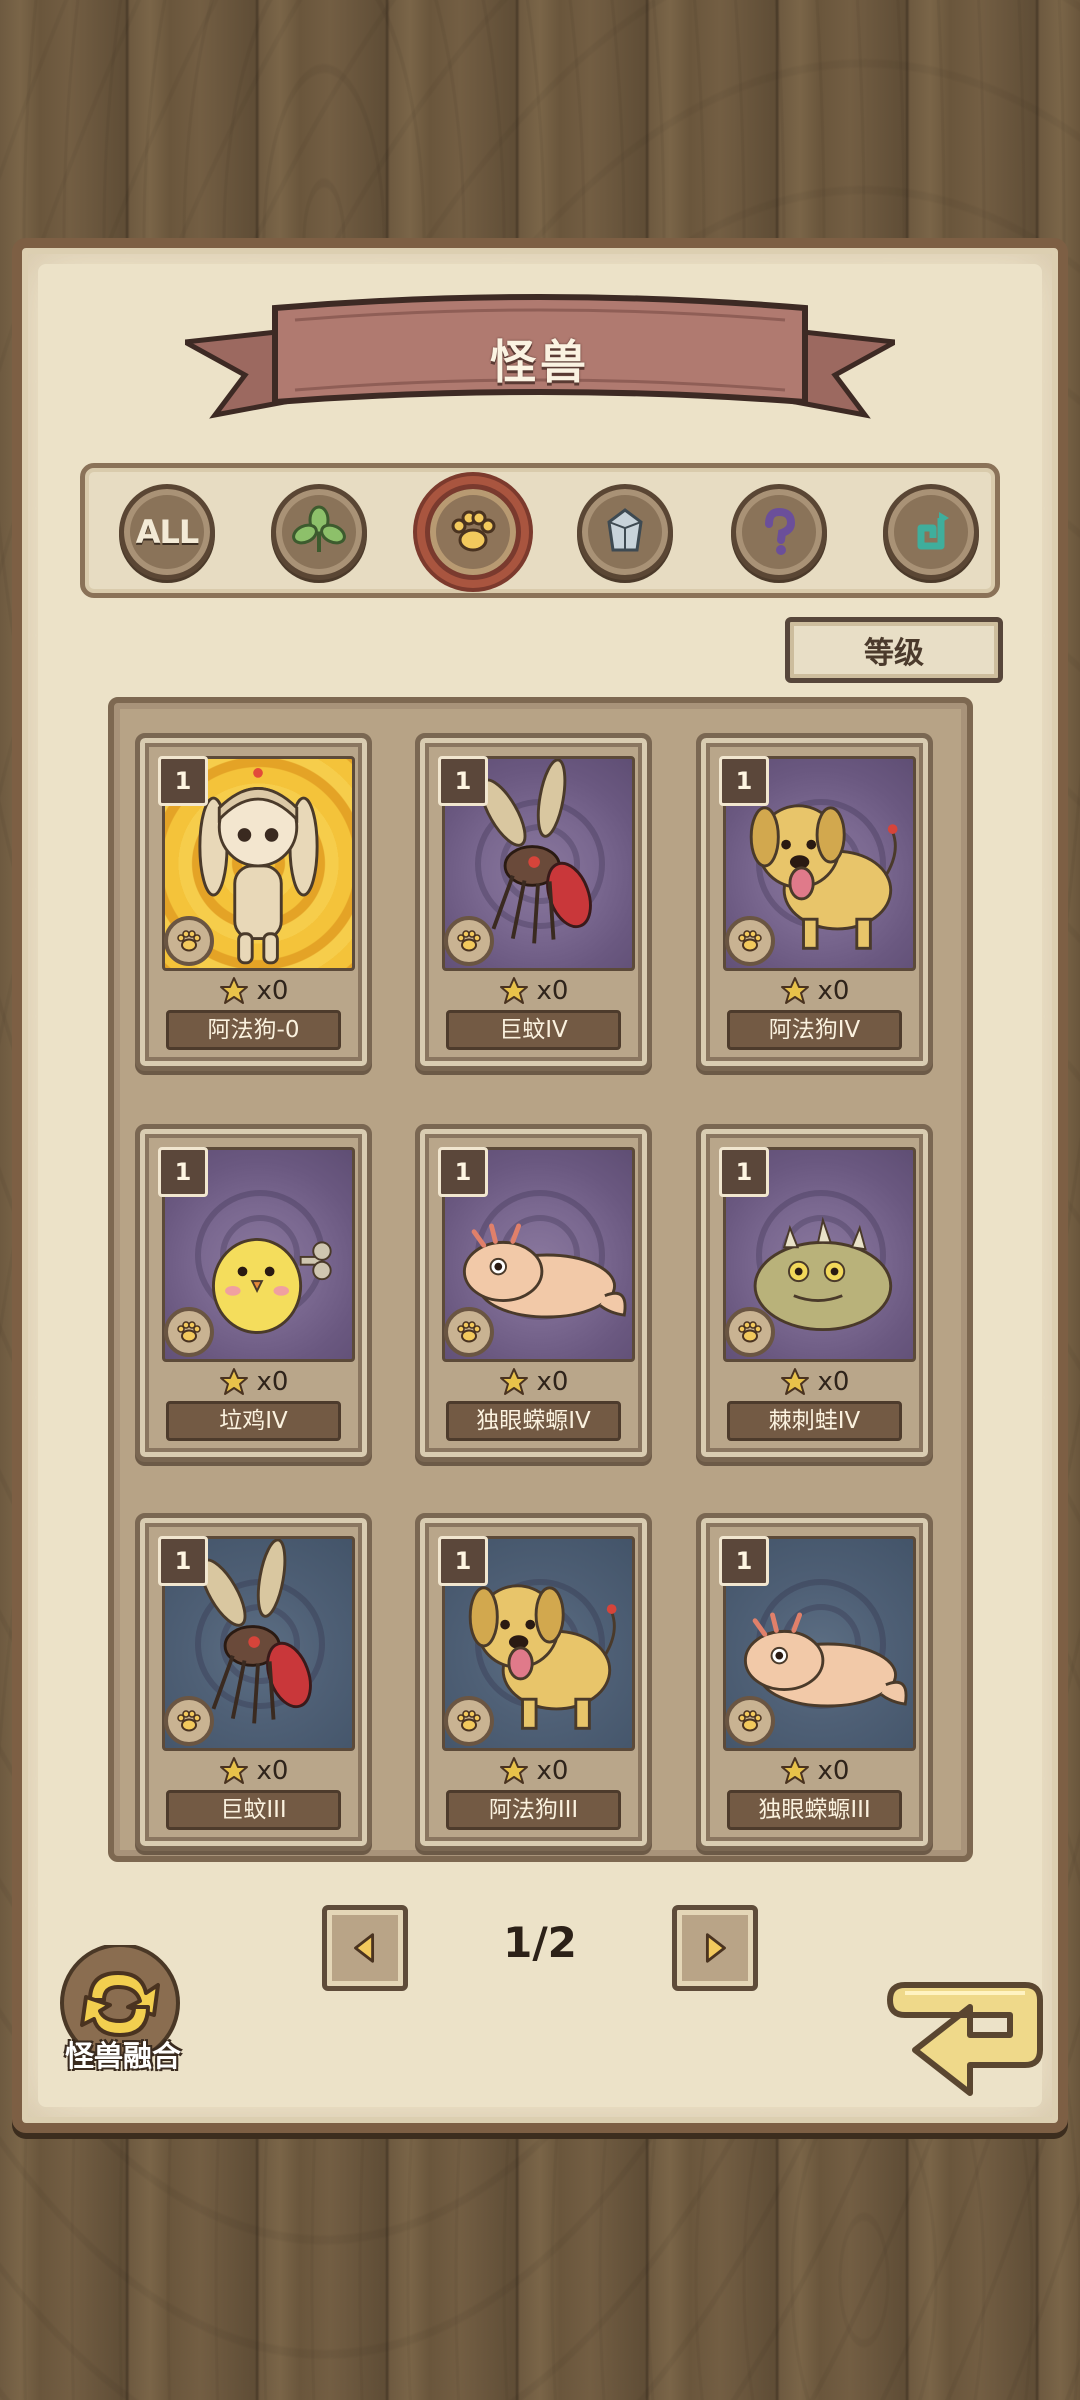  What do you see at coordinates (814, 1421) in the screenshot?
I see `monster-name: 棘刺蛙IV` at bounding box center [814, 1421].